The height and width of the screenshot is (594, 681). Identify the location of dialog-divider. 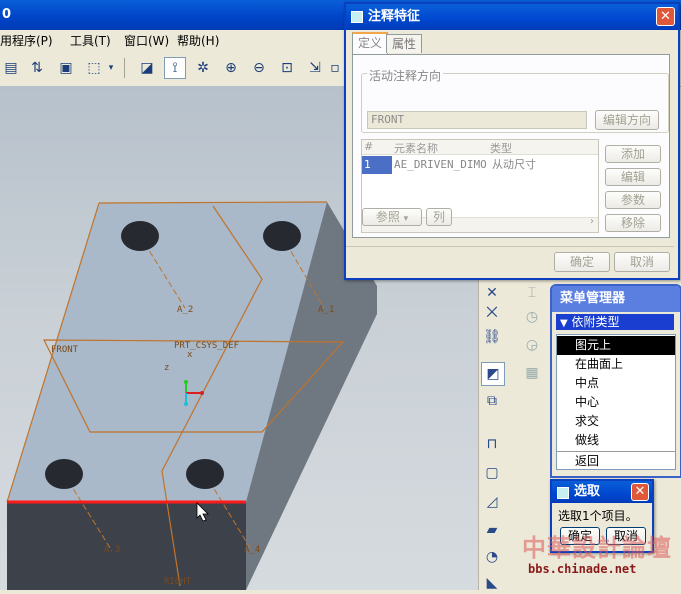
(510, 246).